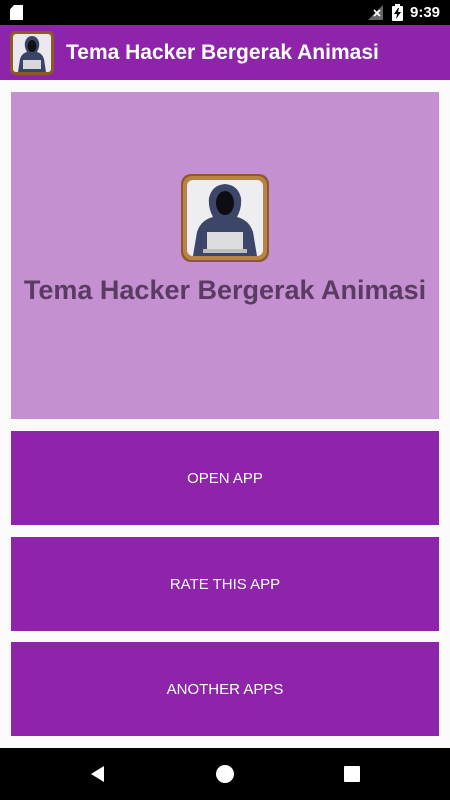 The width and height of the screenshot is (450, 800). I want to click on back-icon, so click(98, 774).